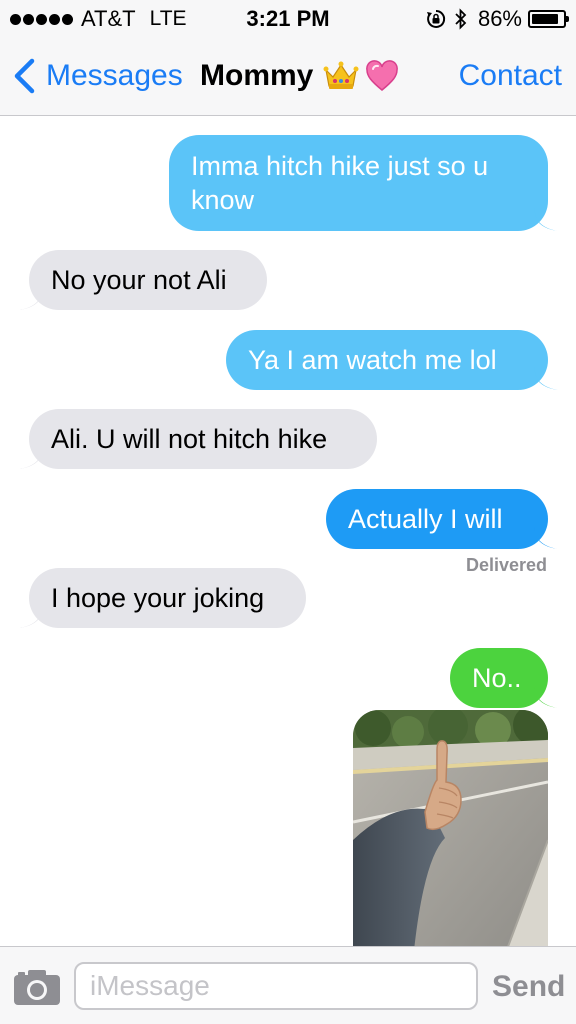 The width and height of the screenshot is (576, 1024). I want to click on message-bubble-received: Ali. U will not hitch hike, so click(198, 439).